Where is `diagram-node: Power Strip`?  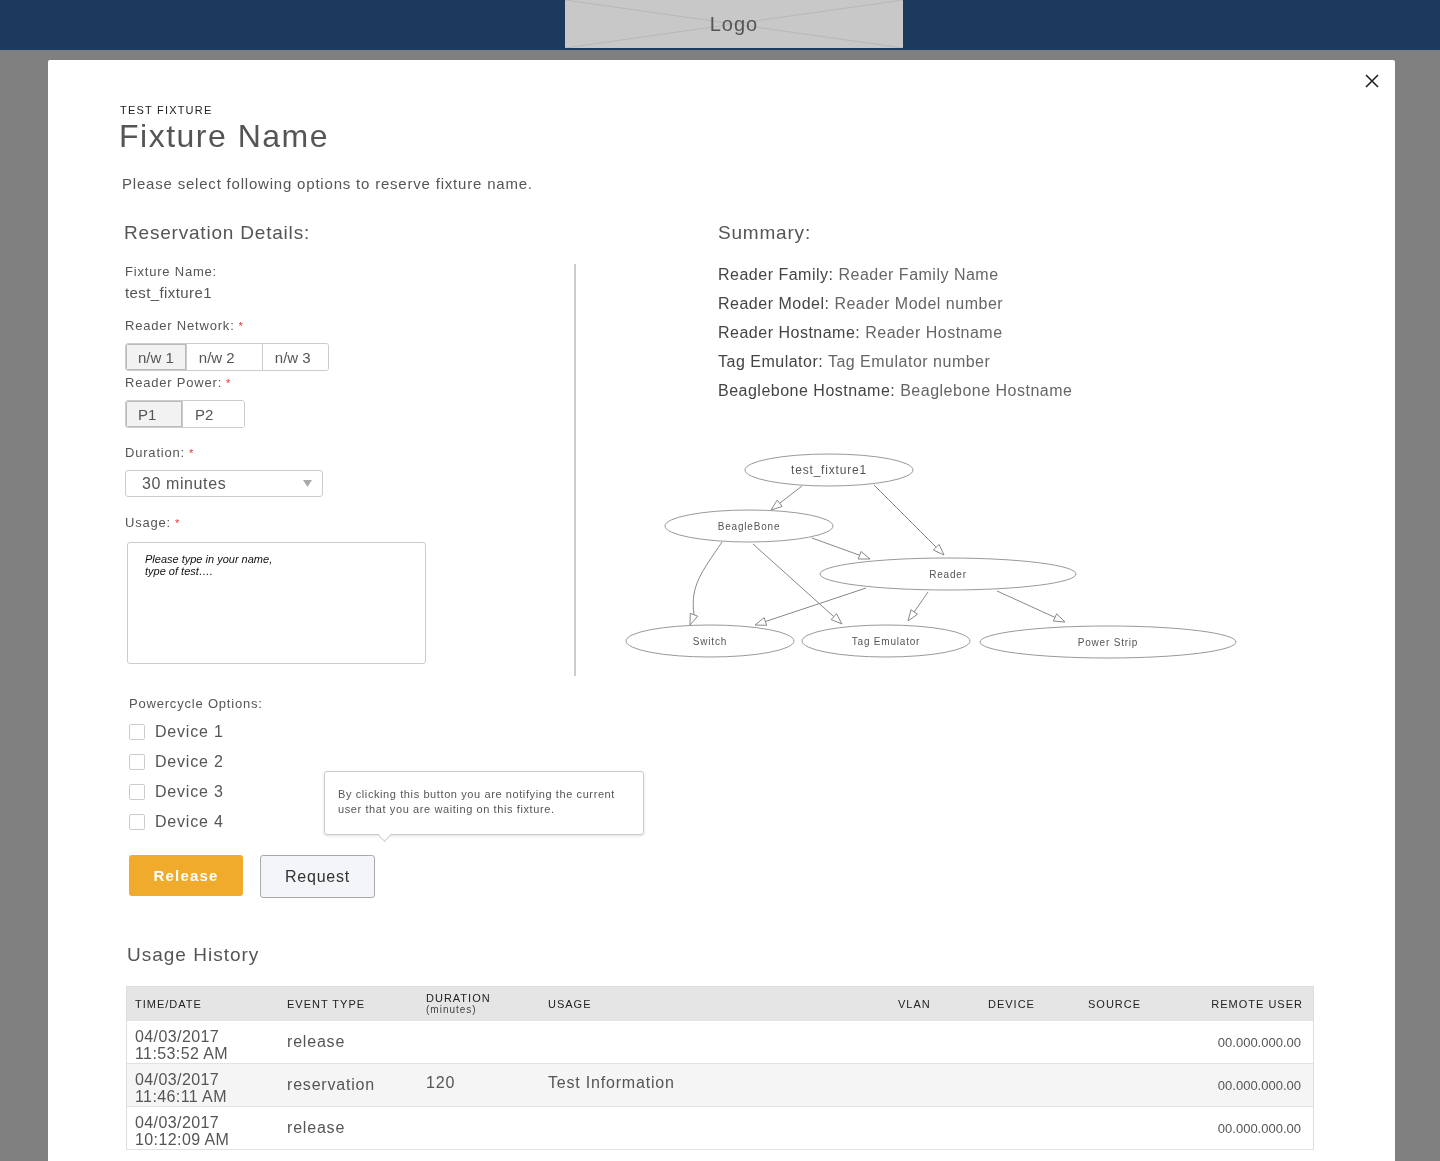 diagram-node: Power Strip is located at coordinates (1108, 642).